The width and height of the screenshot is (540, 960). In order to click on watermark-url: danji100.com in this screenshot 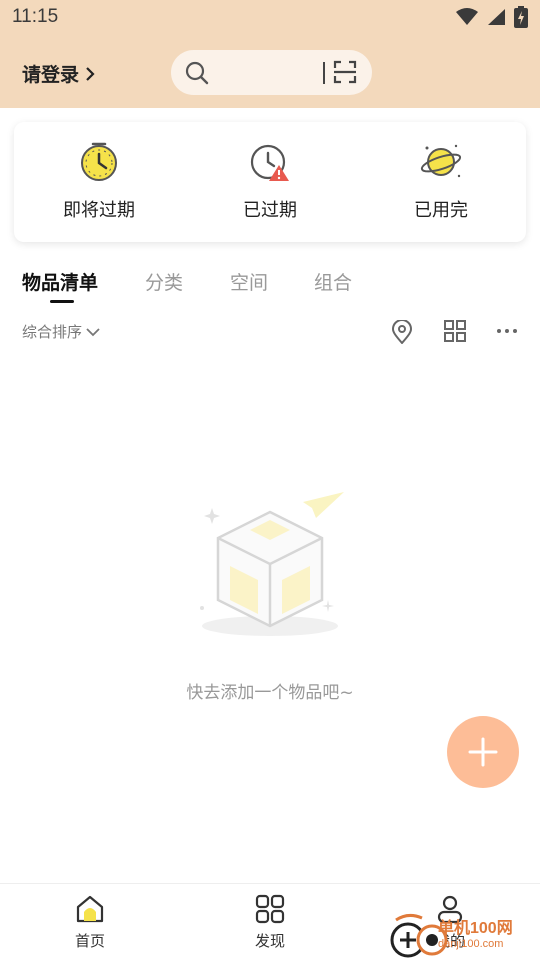, I will do `click(471, 944)`.